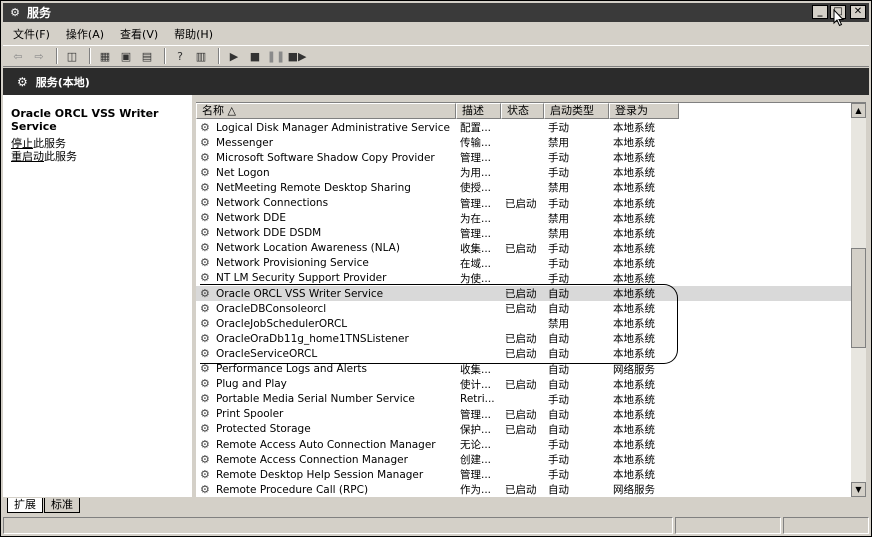 The image size is (872, 537). I want to click on restart-service-link: 重启动此服务, so click(44, 156).